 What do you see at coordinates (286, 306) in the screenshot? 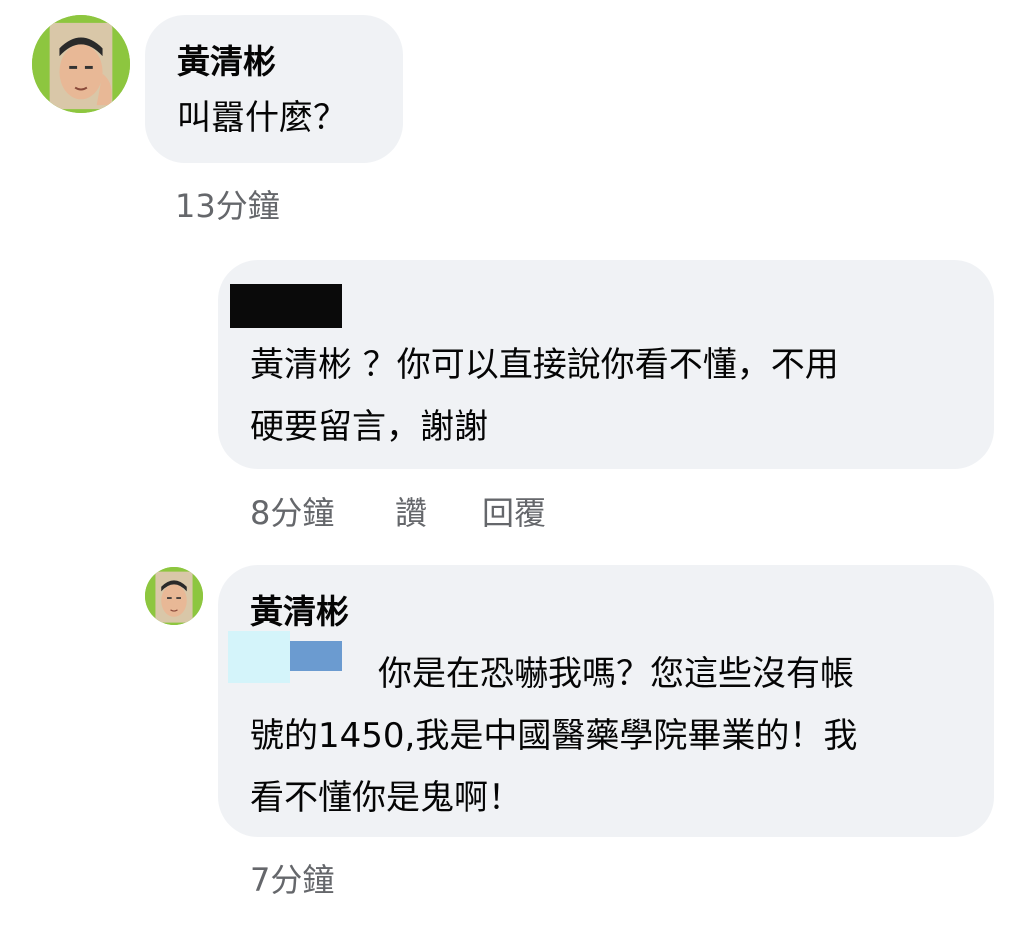
I see `redacted-author` at bounding box center [286, 306].